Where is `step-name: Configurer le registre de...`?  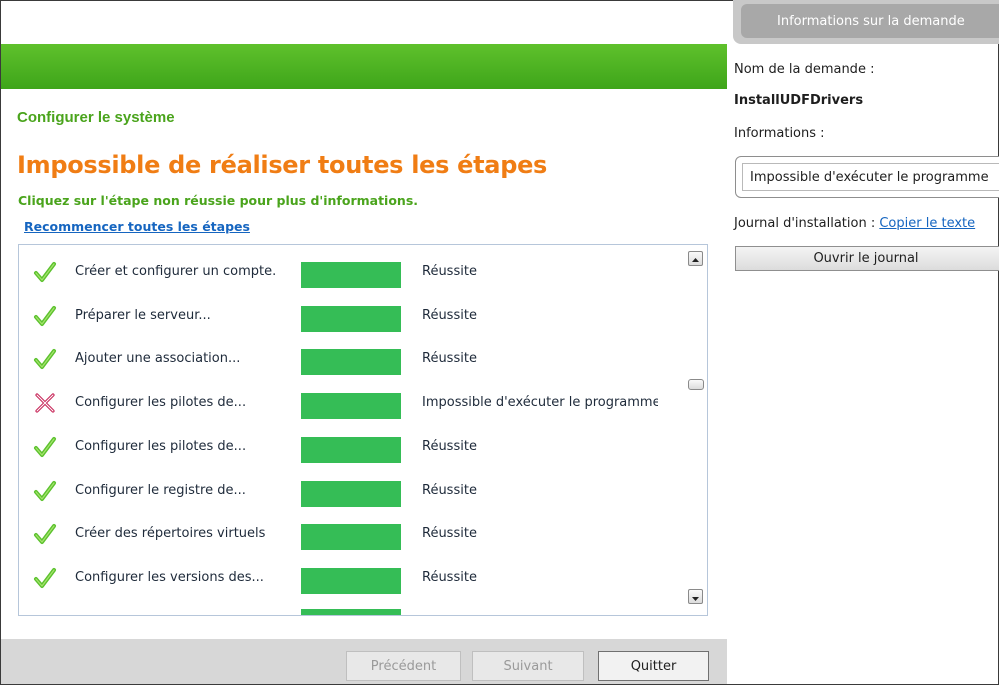 step-name: Configurer le registre de... is located at coordinates (160, 490).